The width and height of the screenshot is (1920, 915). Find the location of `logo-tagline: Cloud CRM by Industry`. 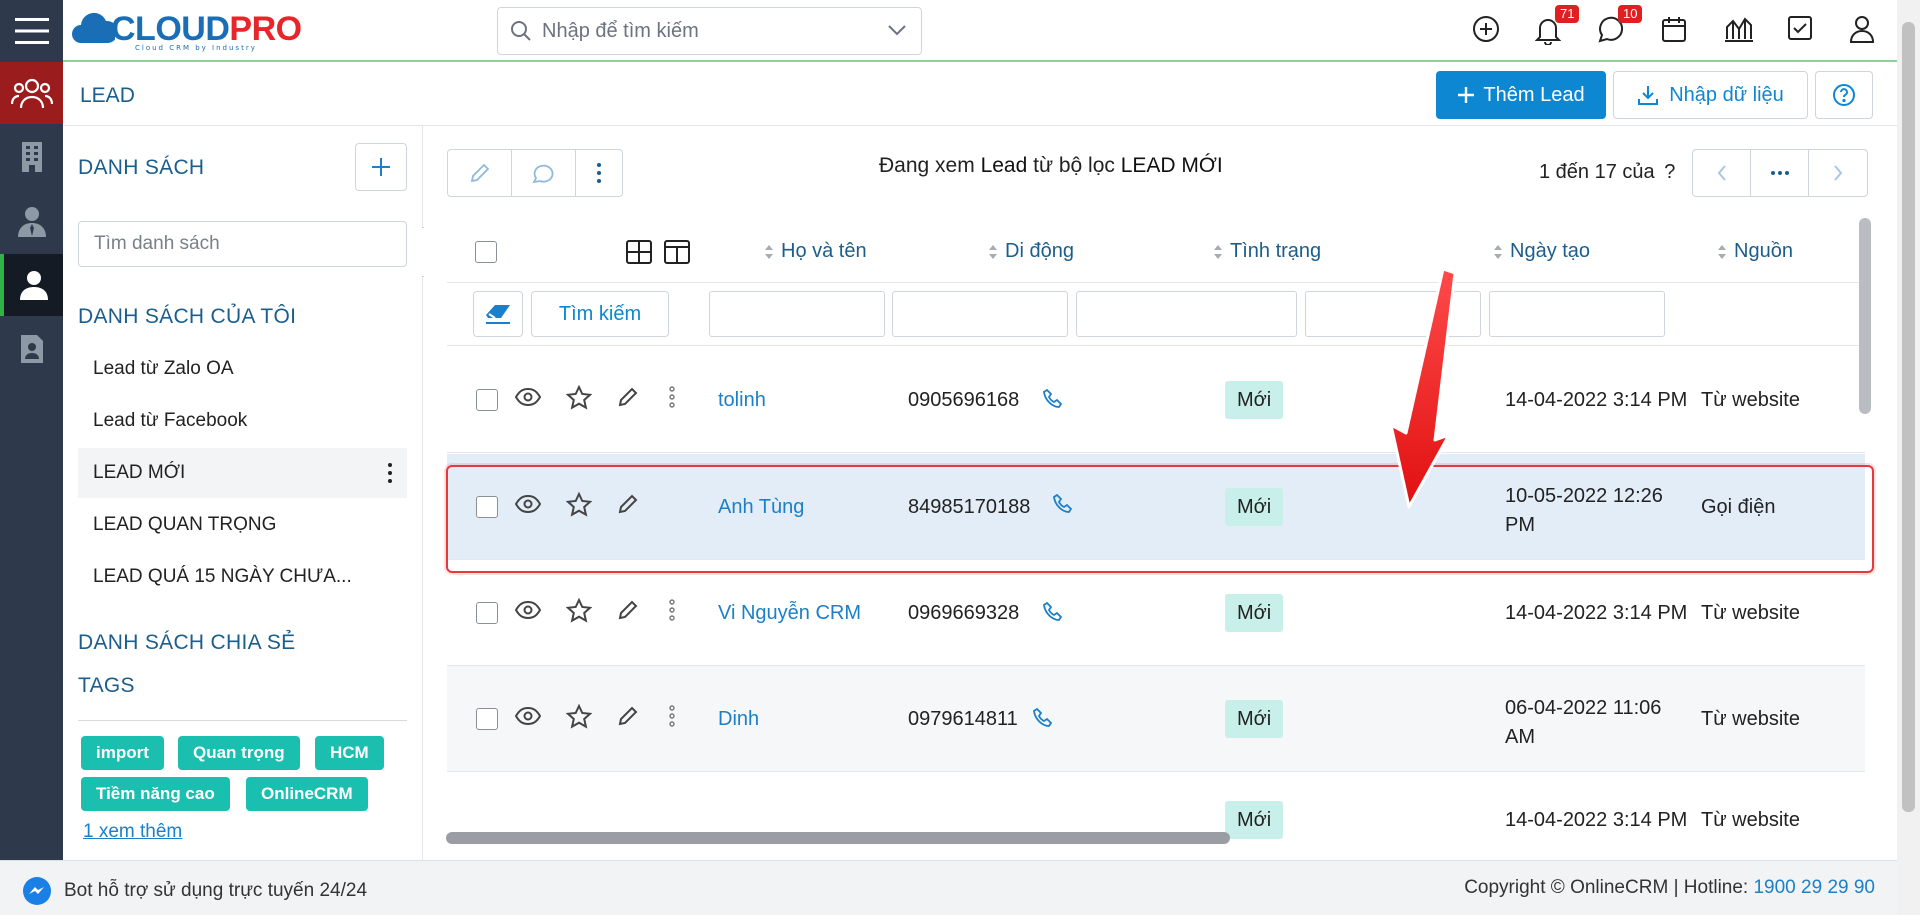

logo-tagline: Cloud CRM by Industry is located at coordinates (196, 48).